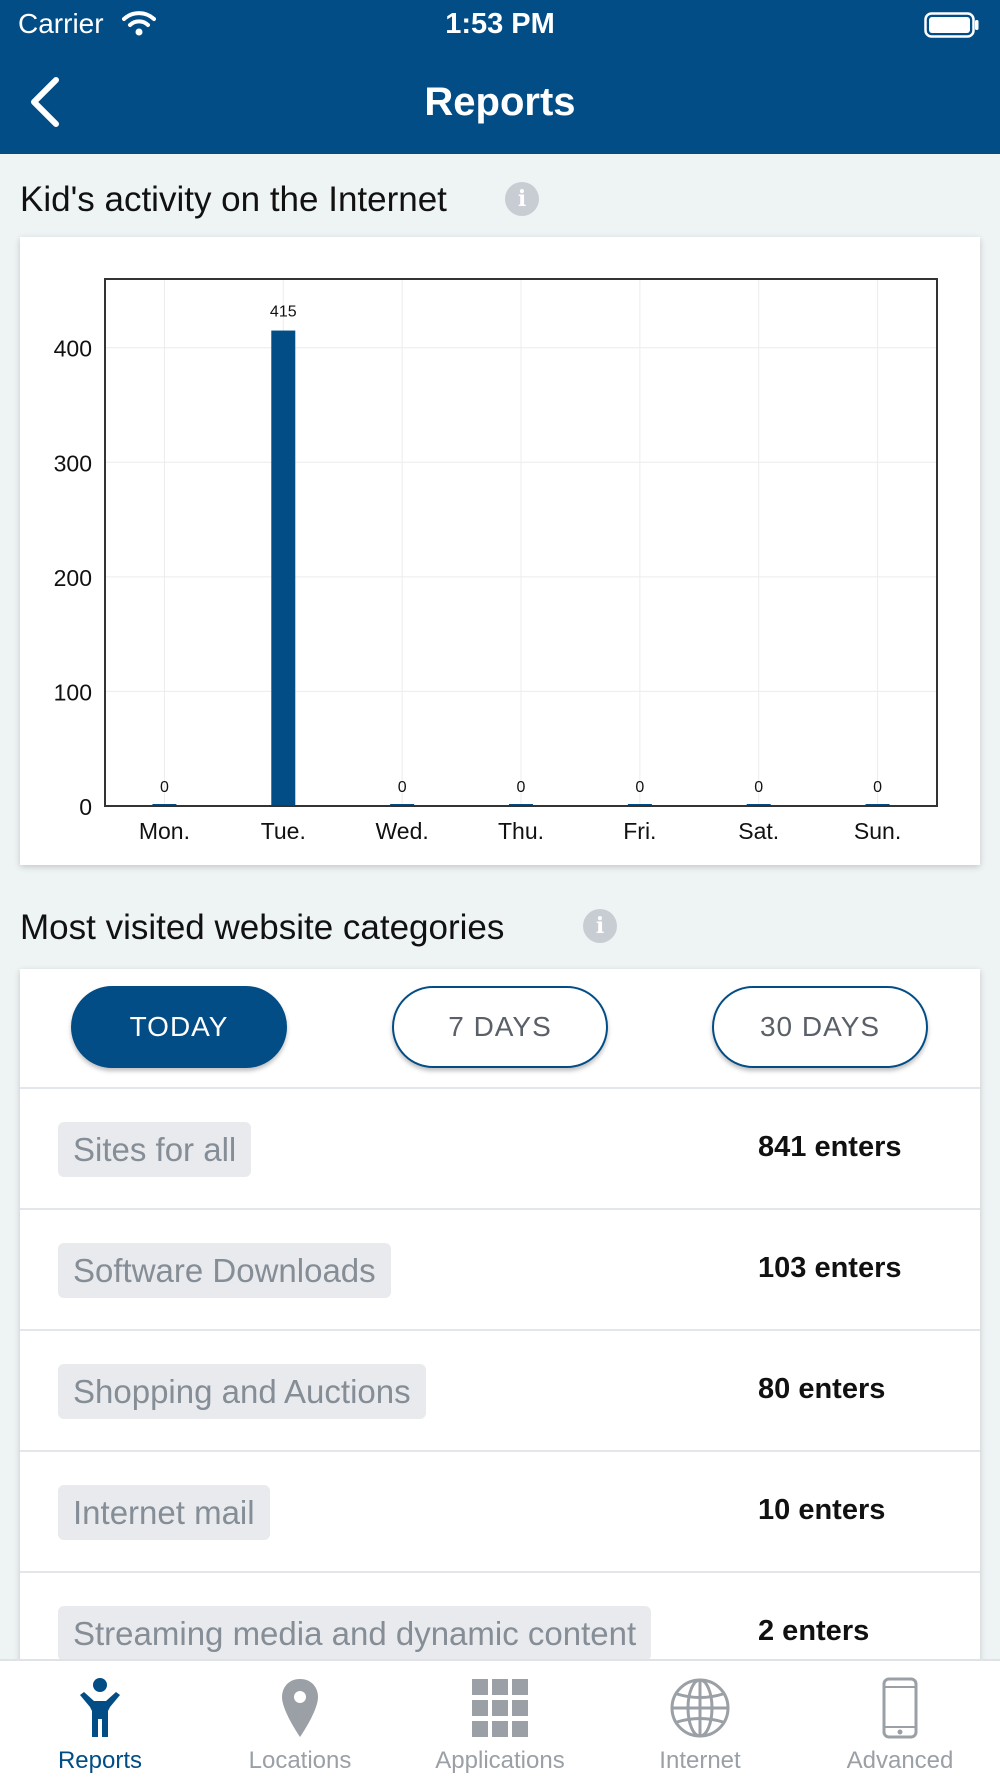 The width and height of the screenshot is (1000, 1778). Describe the element at coordinates (73, 349) in the screenshot. I see `y-tick-label: 400` at that location.